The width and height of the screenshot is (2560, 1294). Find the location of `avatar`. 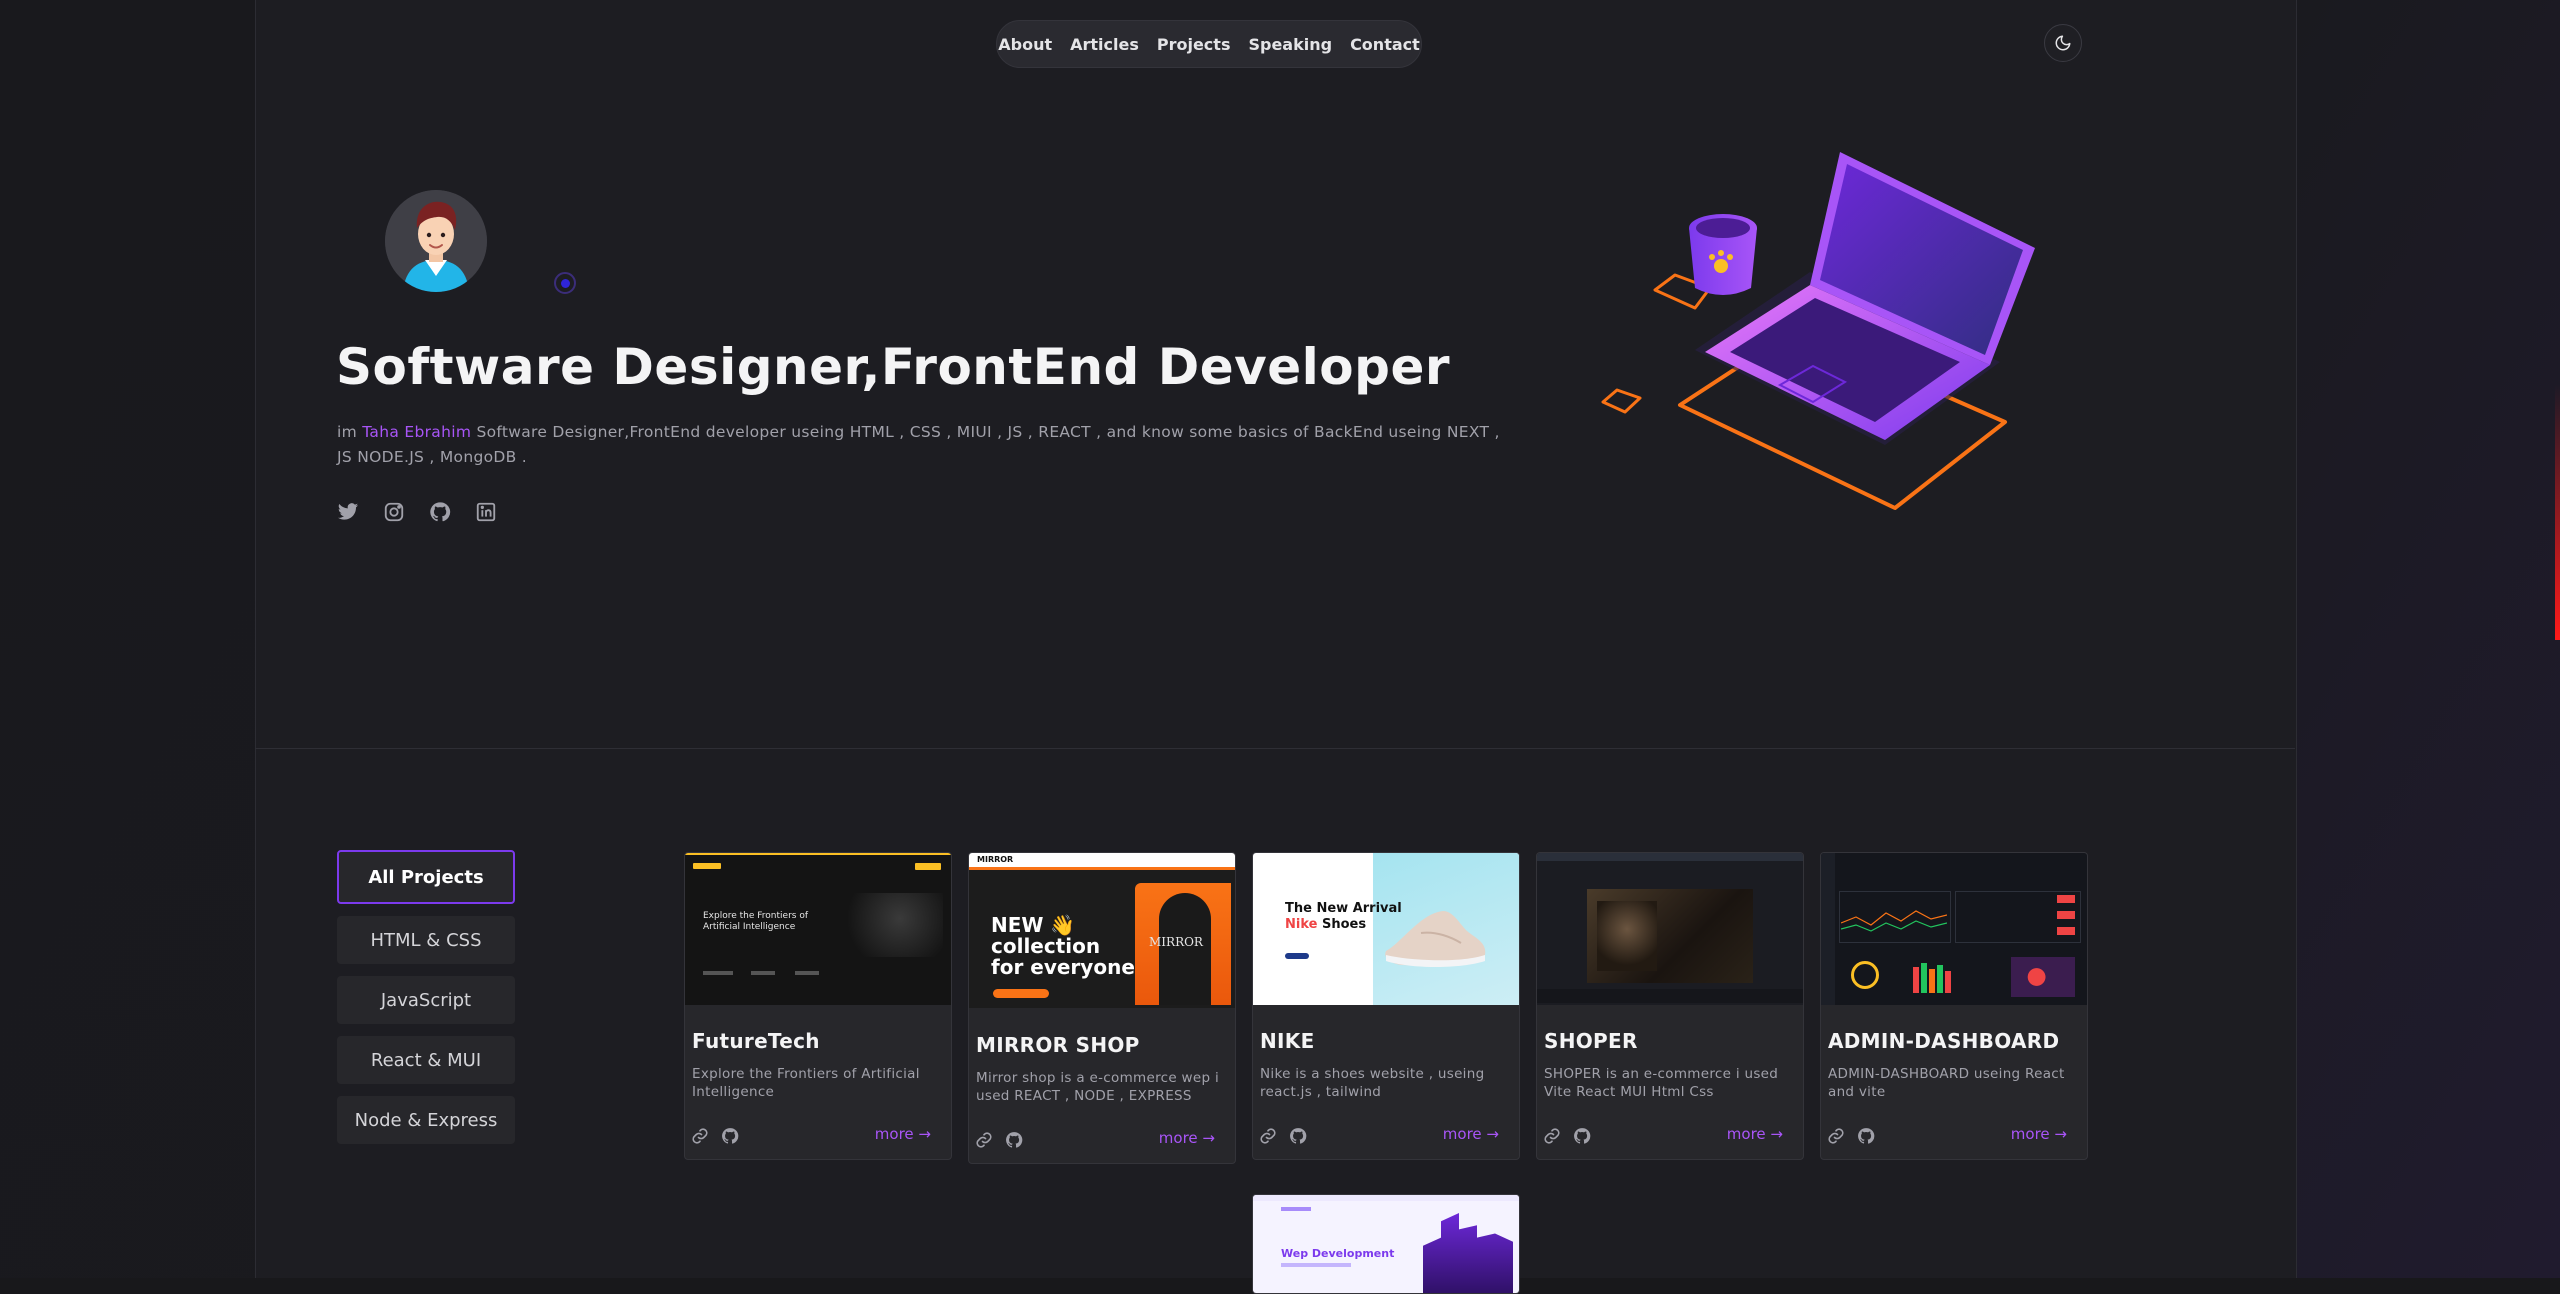

avatar is located at coordinates (436, 241).